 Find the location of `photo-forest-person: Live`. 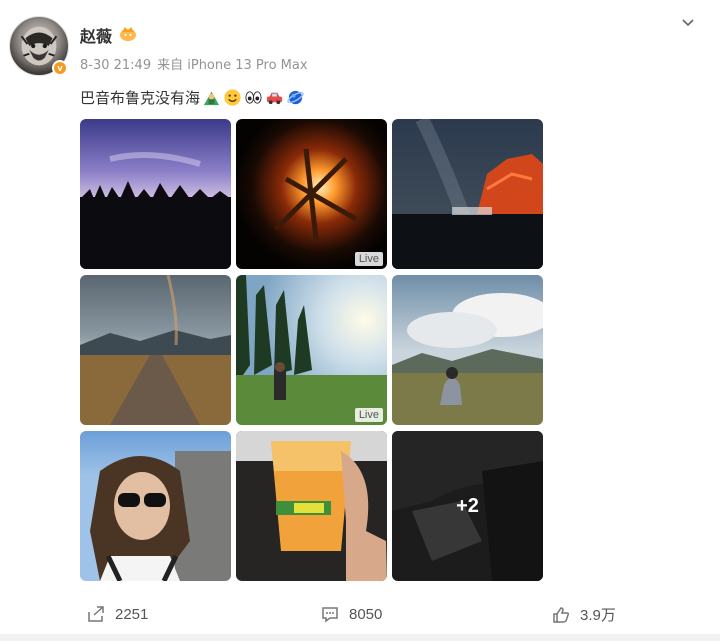

photo-forest-person: Live is located at coordinates (311, 350).